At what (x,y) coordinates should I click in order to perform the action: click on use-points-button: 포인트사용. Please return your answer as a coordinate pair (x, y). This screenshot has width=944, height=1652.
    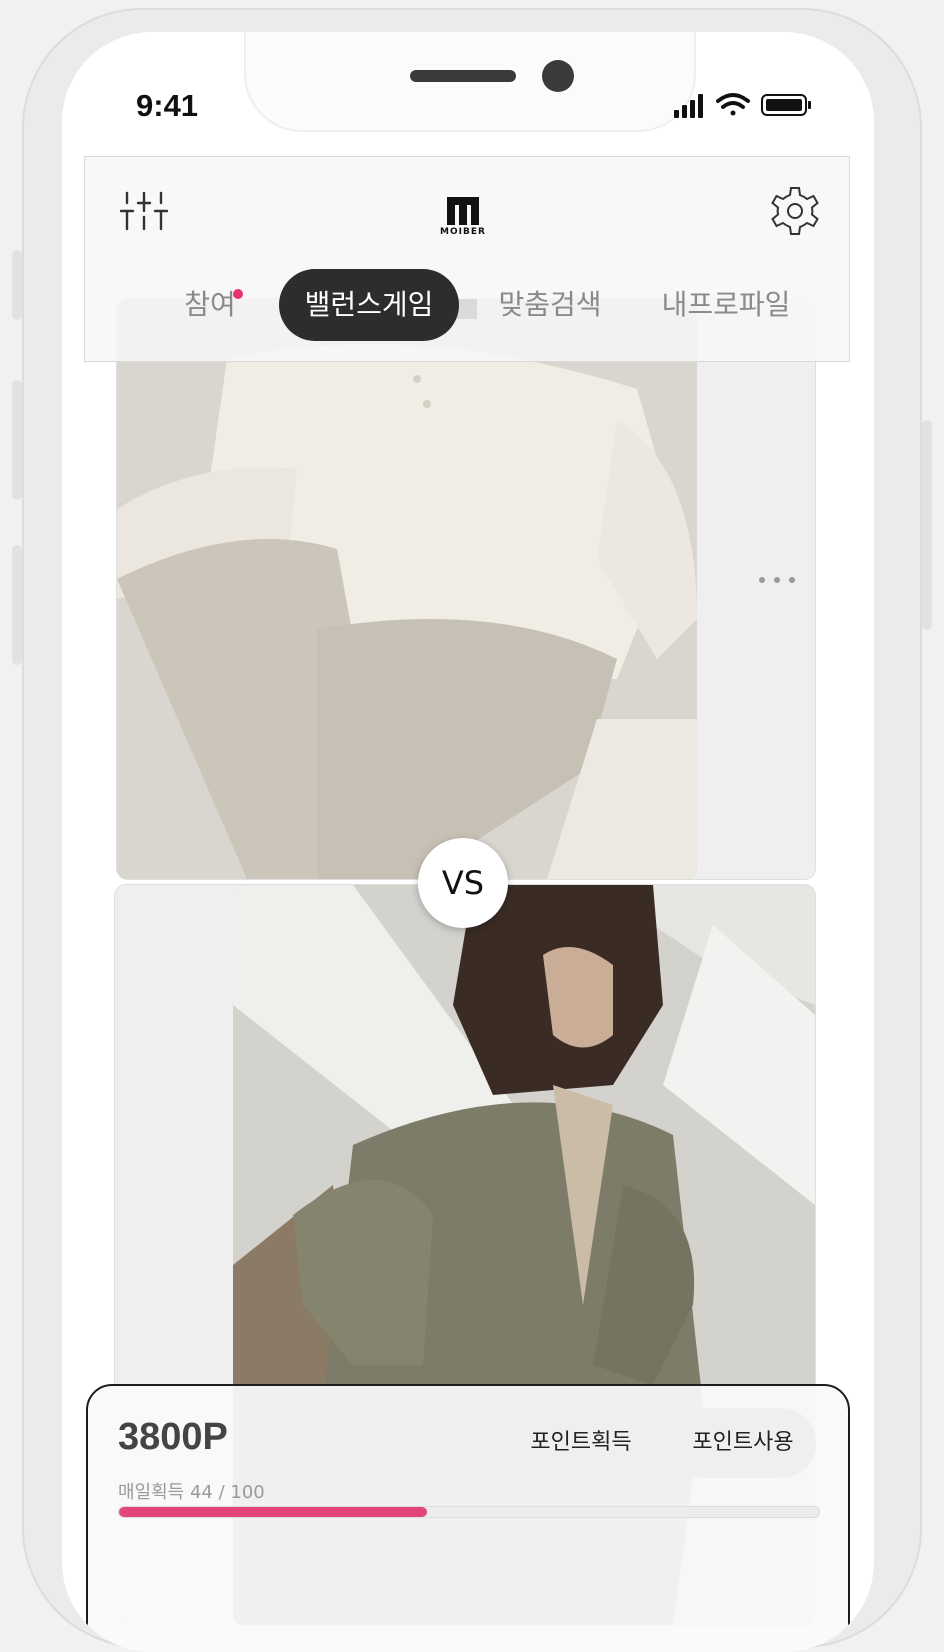
    Looking at the image, I should click on (743, 1443).